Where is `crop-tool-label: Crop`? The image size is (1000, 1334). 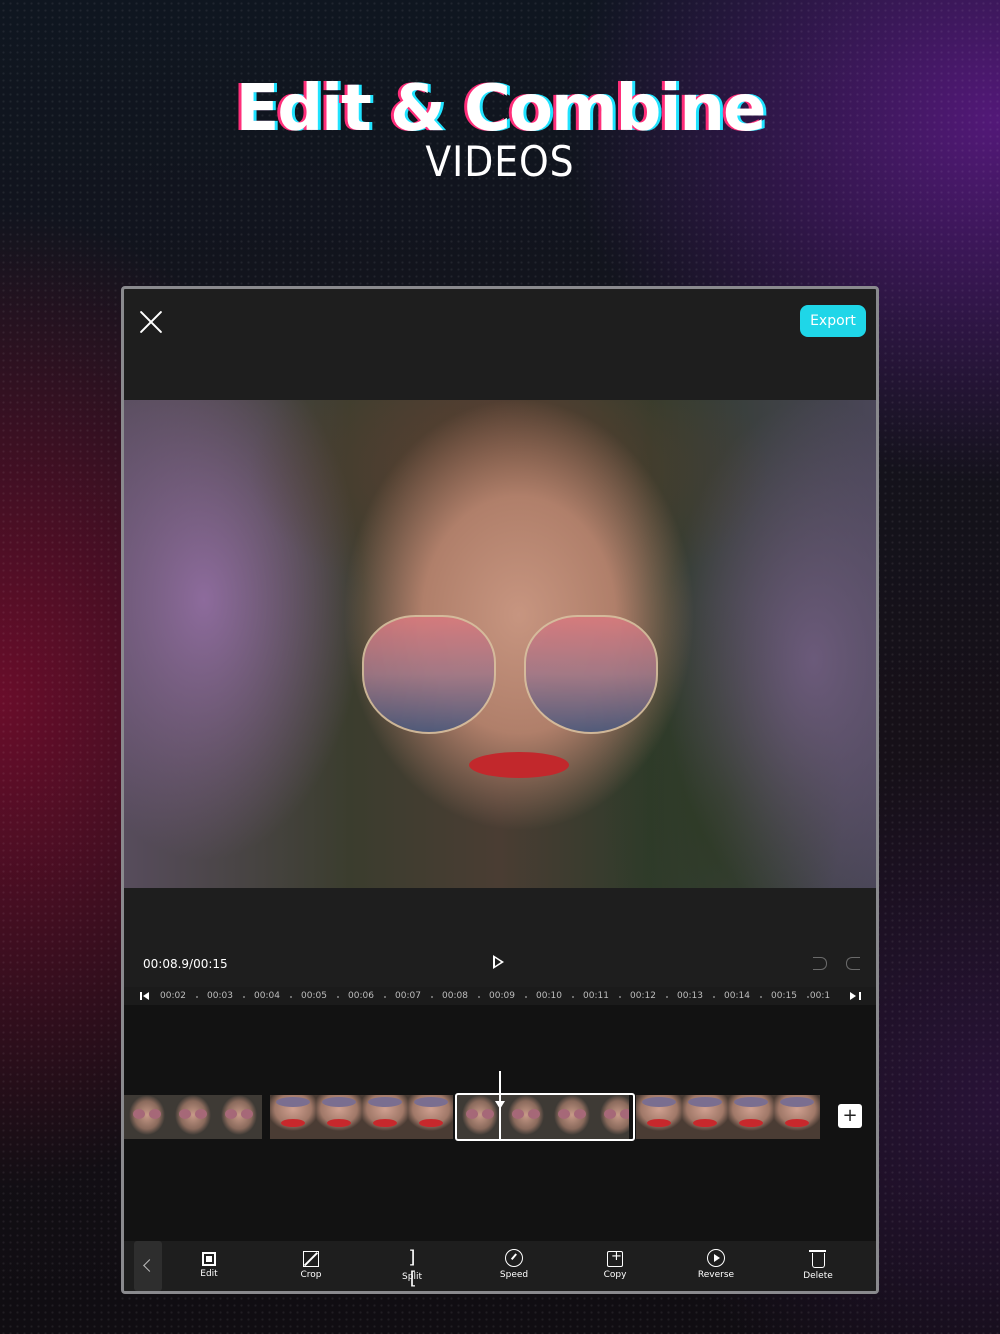
crop-tool-label: Crop is located at coordinates (311, 1275).